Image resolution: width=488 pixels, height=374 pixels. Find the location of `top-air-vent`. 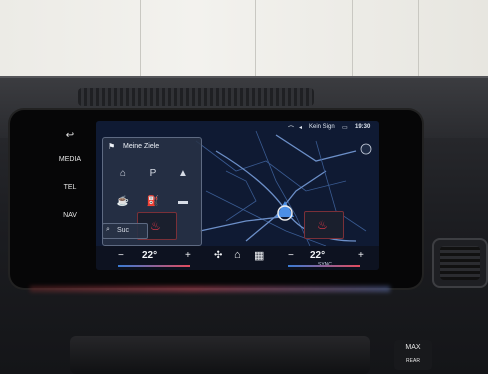

top-air-vent is located at coordinates (196, 97).